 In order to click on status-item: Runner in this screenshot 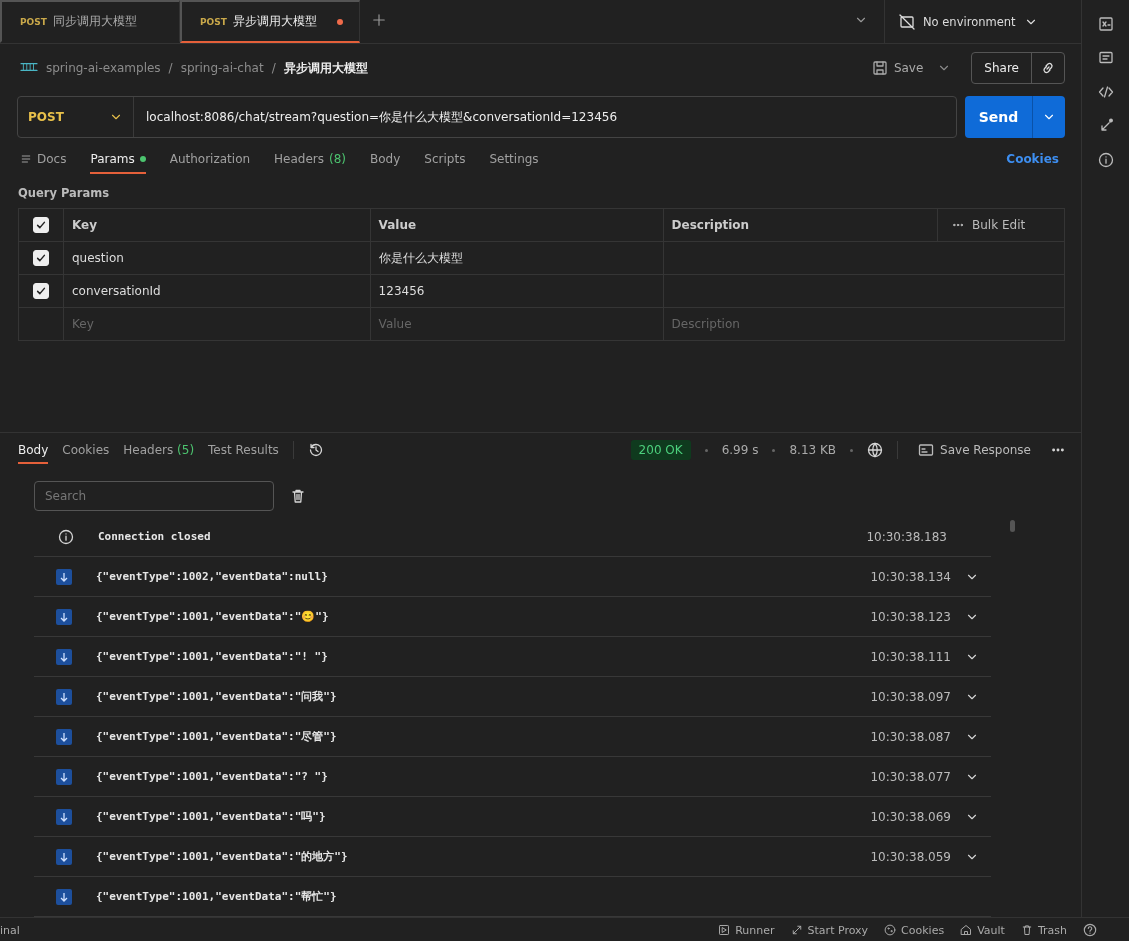, I will do `click(746, 930)`.